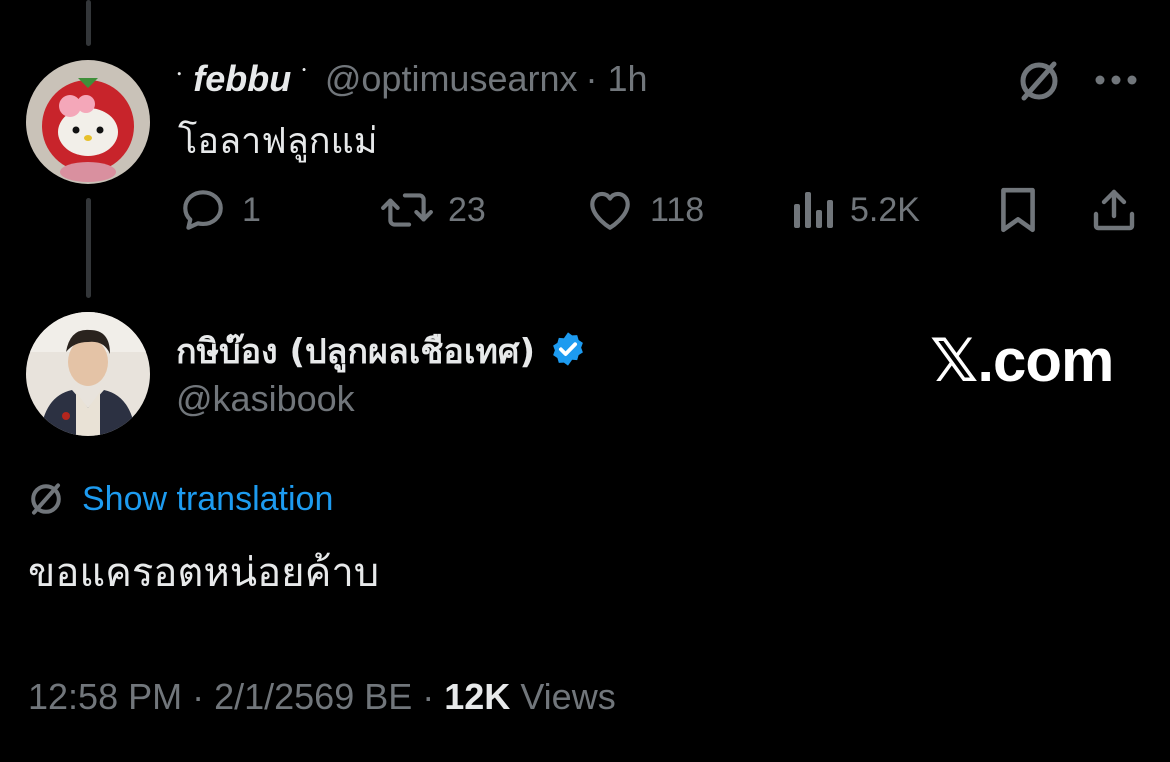 Image resolution: width=1170 pixels, height=762 pixels. What do you see at coordinates (179, 80) in the screenshot?
I see `name-decoration-left: ॱ` at bounding box center [179, 80].